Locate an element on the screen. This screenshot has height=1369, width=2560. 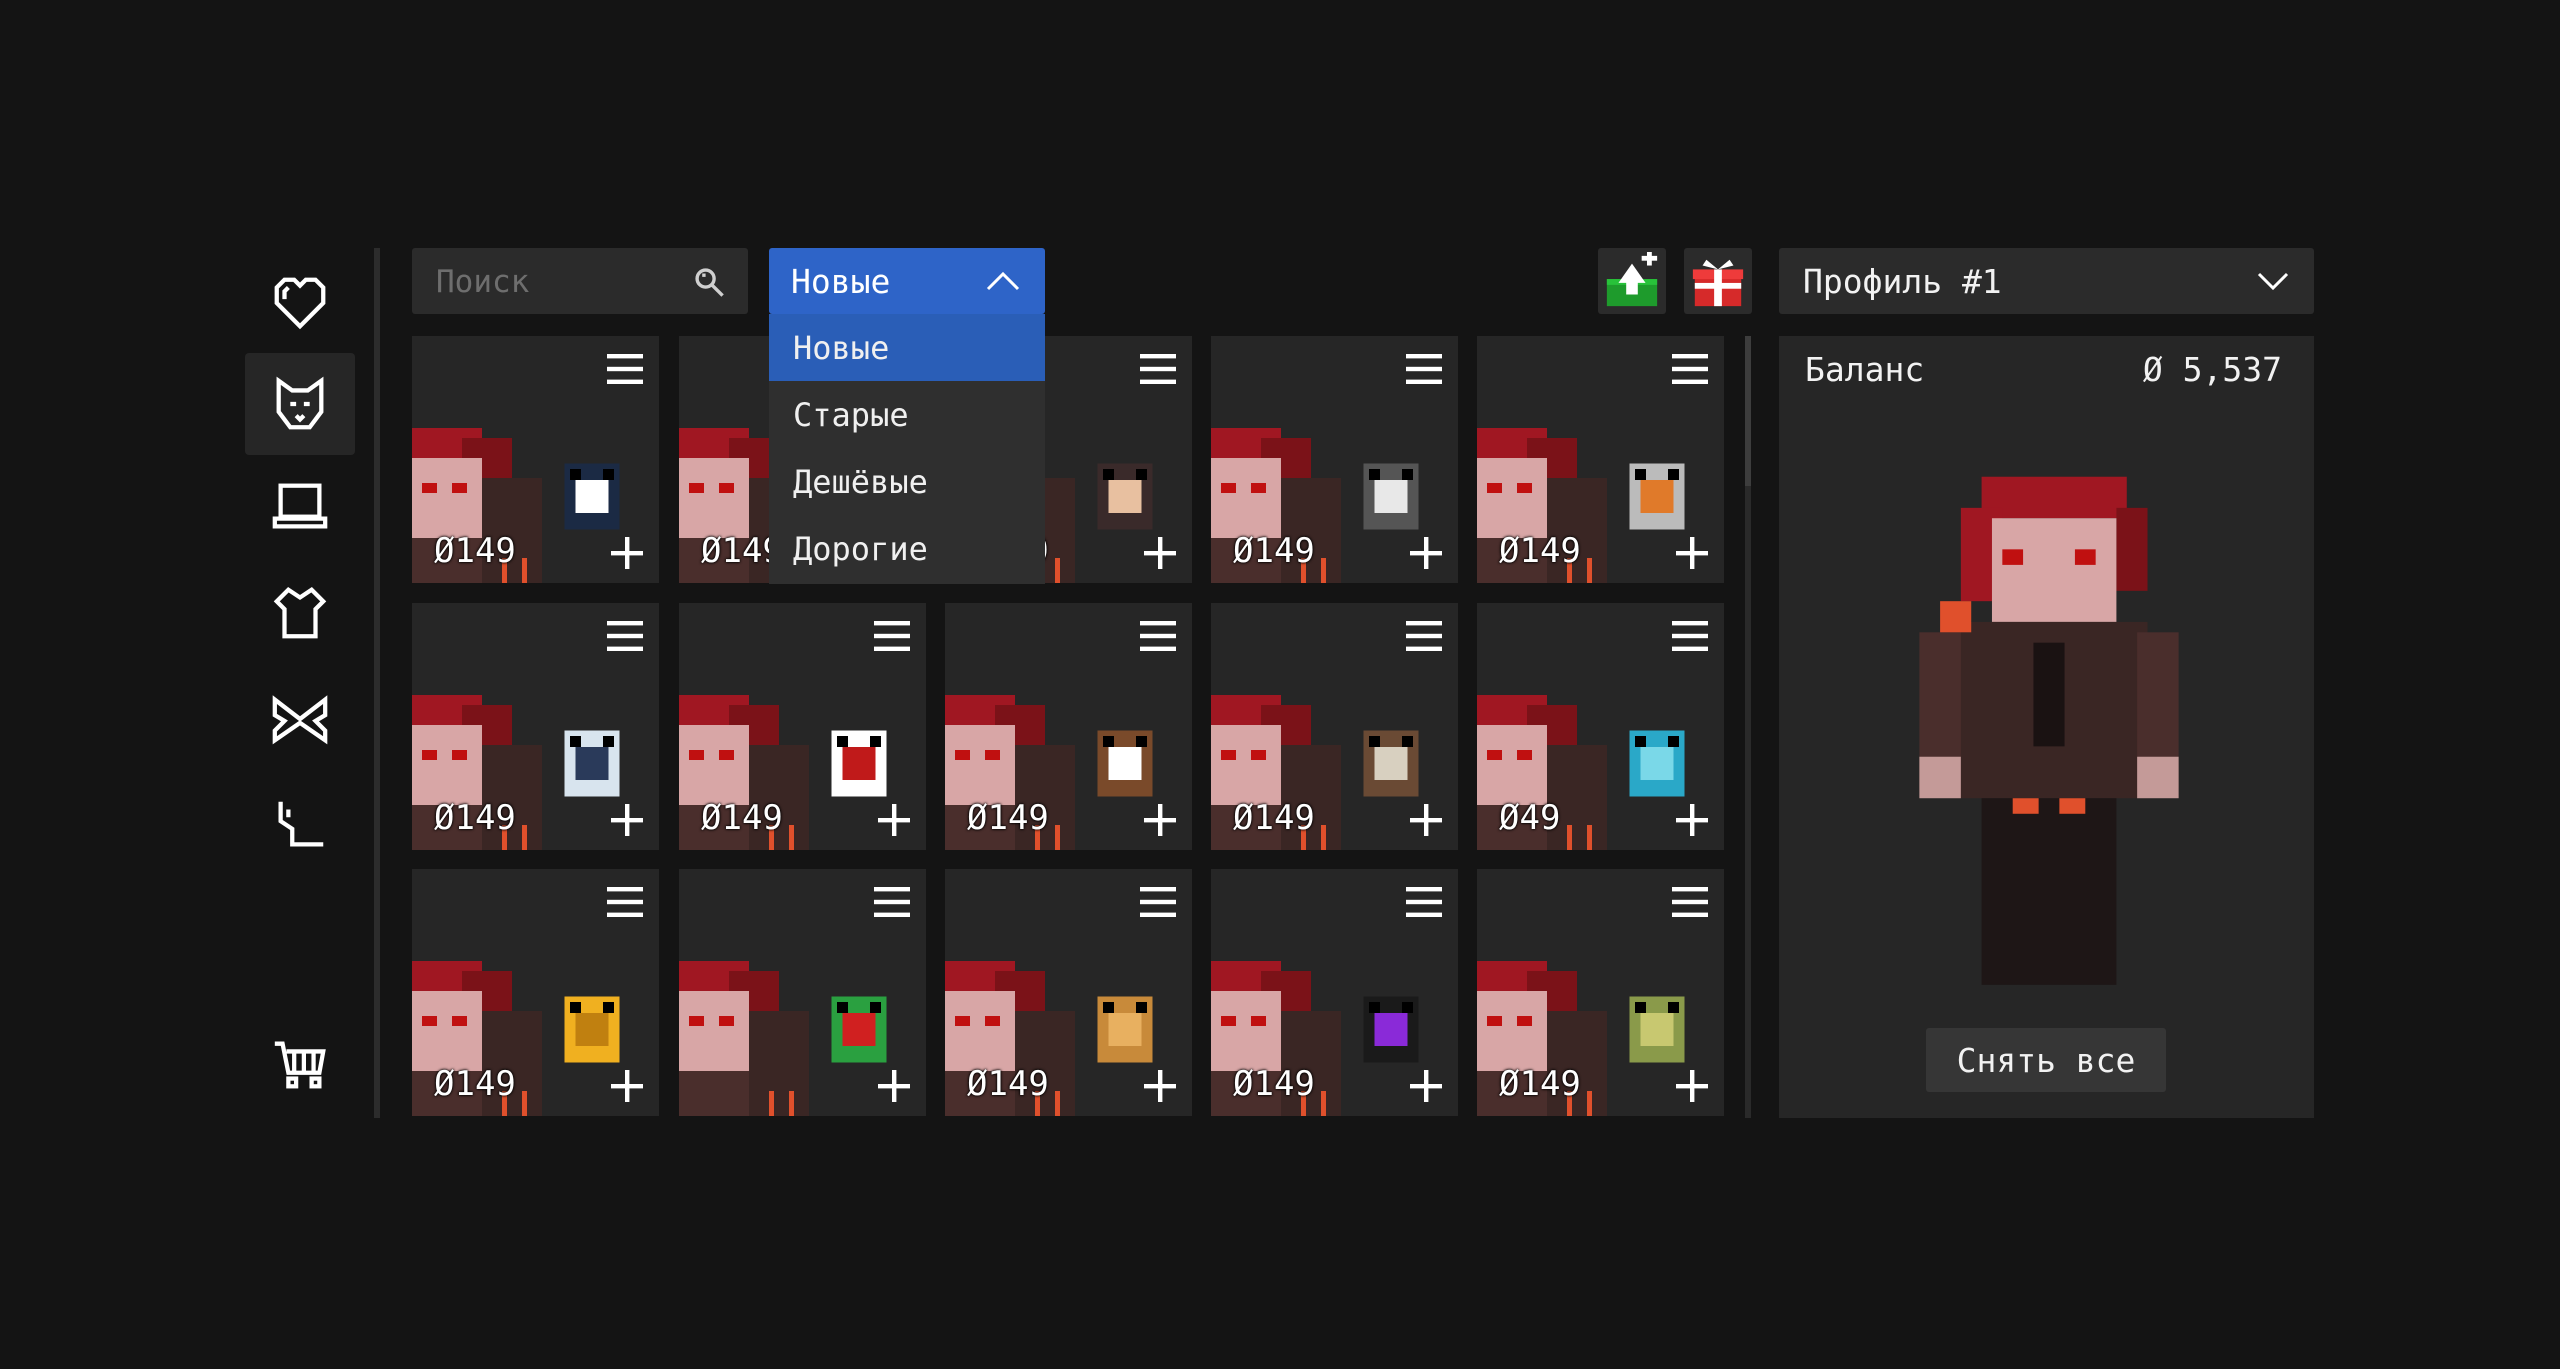
pet-penguin-icon is located at coordinates (592, 763).